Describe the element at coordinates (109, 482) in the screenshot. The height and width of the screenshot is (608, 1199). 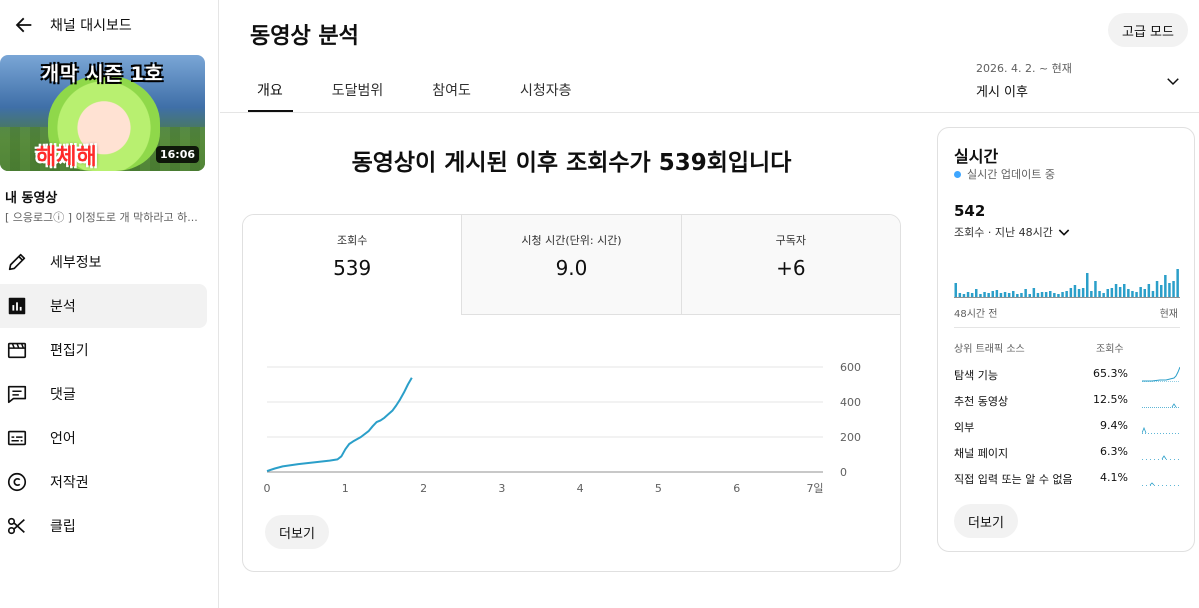
I see `sidebar-item-copyright: 저작권` at that location.